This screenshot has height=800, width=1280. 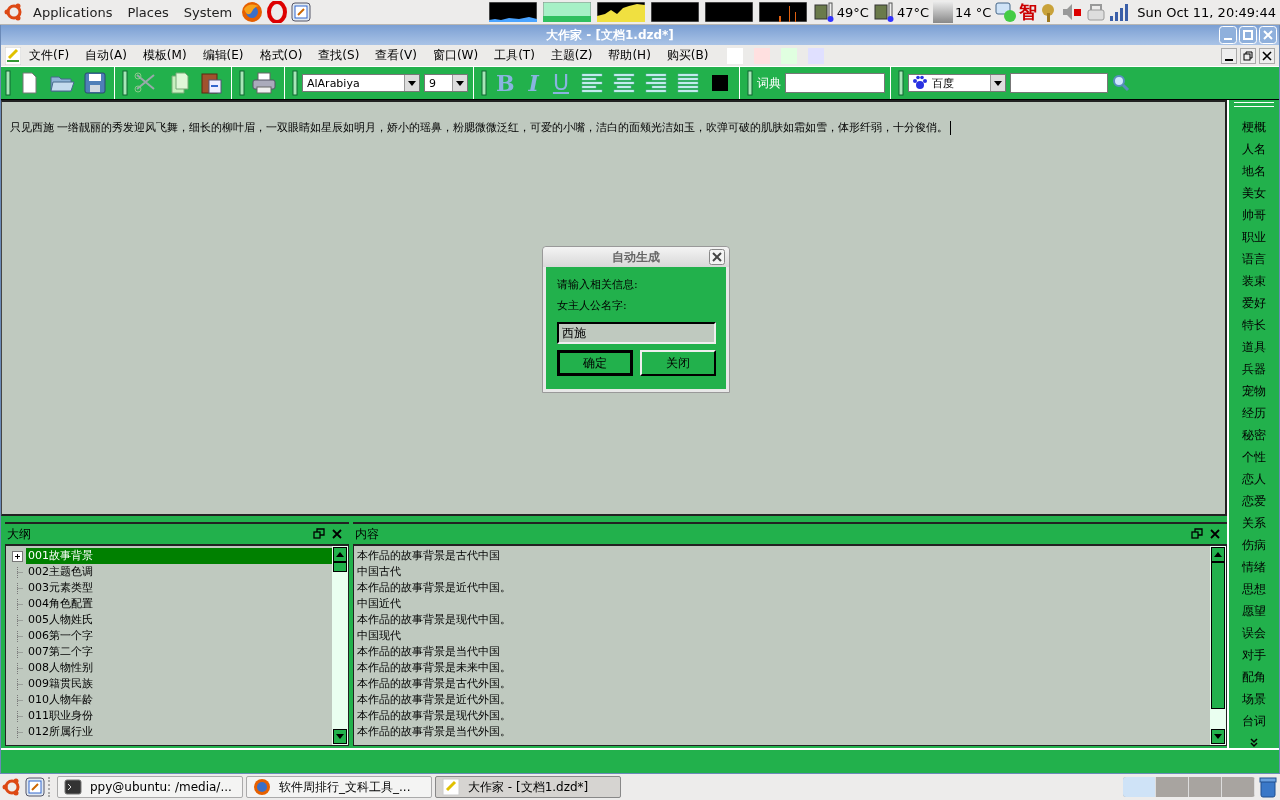 What do you see at coordinates (782, 652) in the screenshot?
I see `content-line: 本作品的故事背景是当代中国` at bounding box center [782, 652].